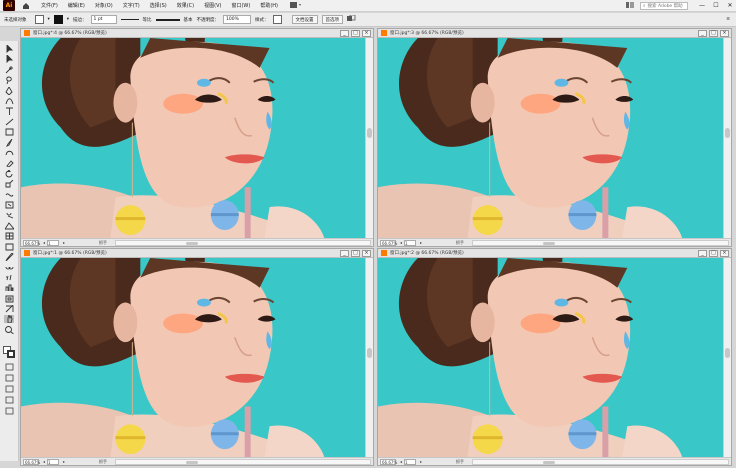 The width and height of the screenshot is (736, 468). Describe the element at coordinates (9, 215) in the screenshot. I see `shape-builder-tool-icon` at that location.